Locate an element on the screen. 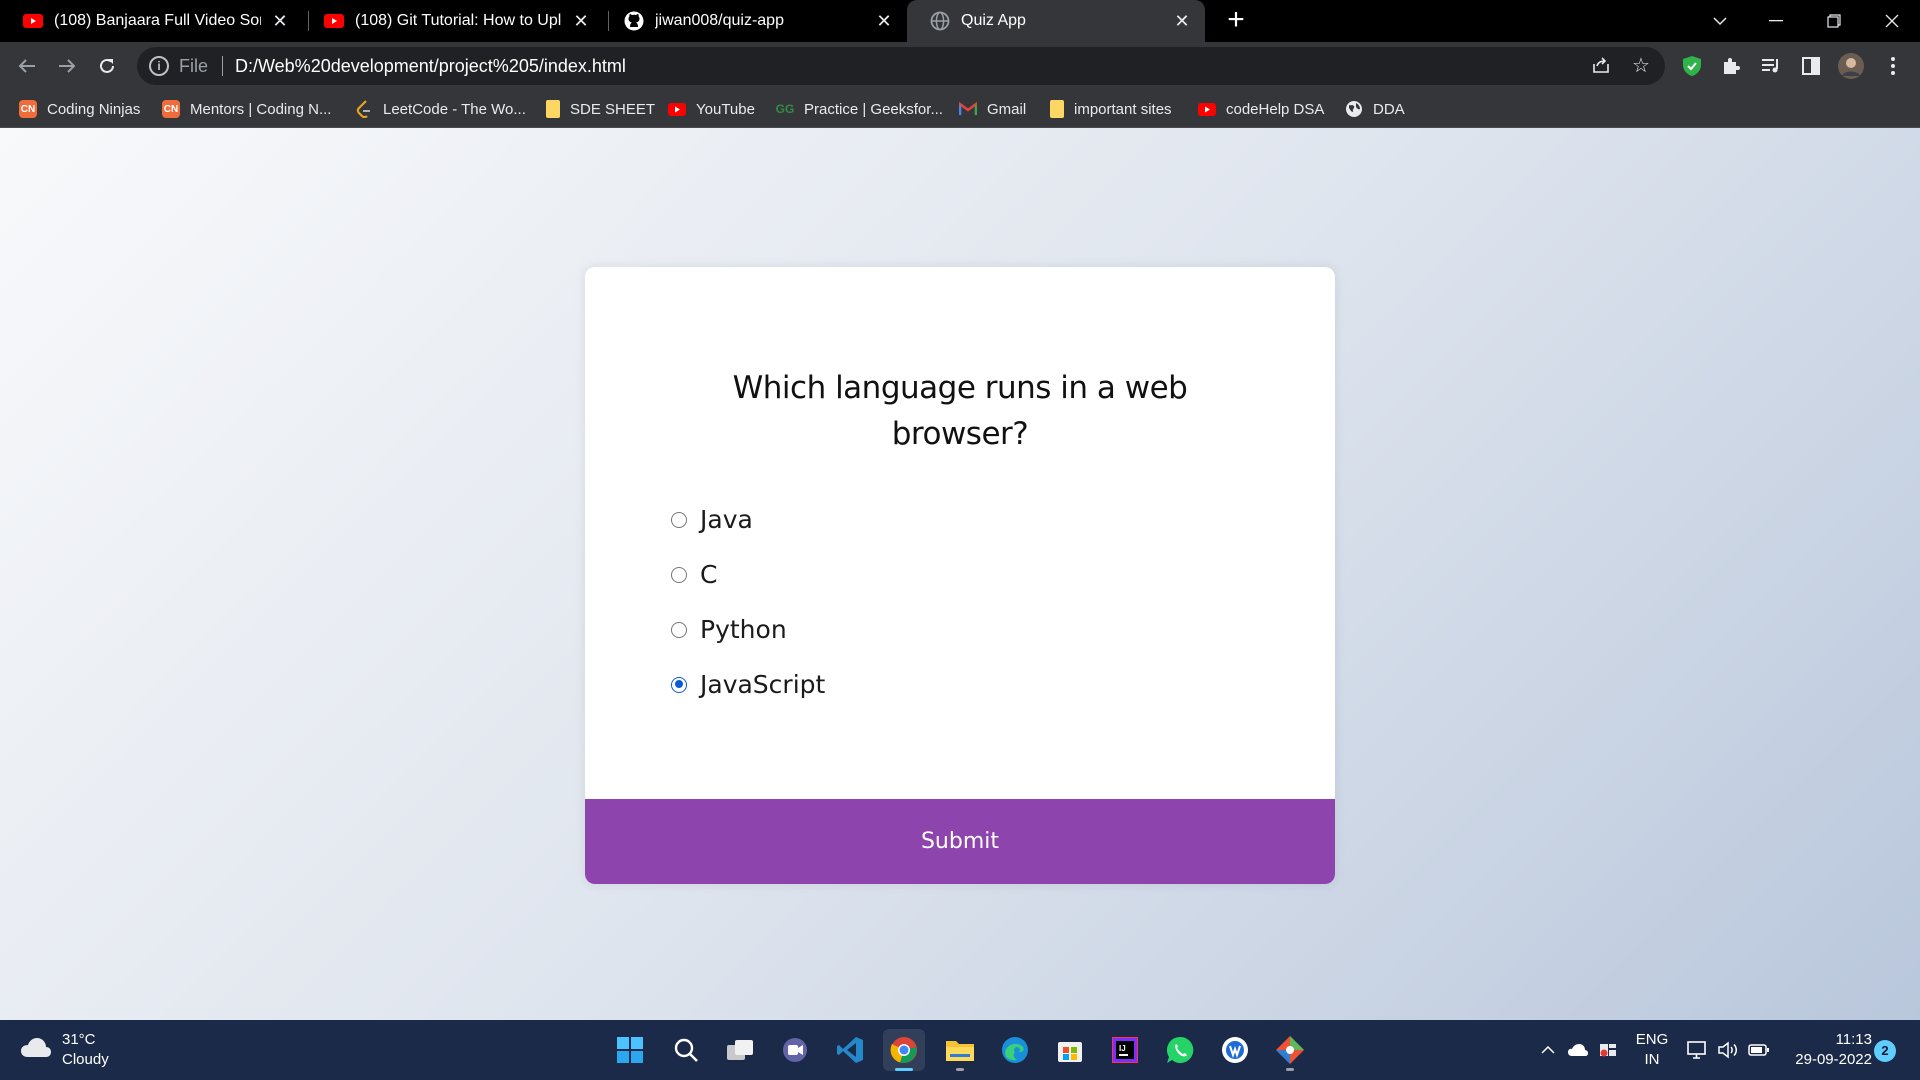 The width and height of the screenshot is (1920, 1080). bookmark-label: YouTube is located at coordinates (725, 109).